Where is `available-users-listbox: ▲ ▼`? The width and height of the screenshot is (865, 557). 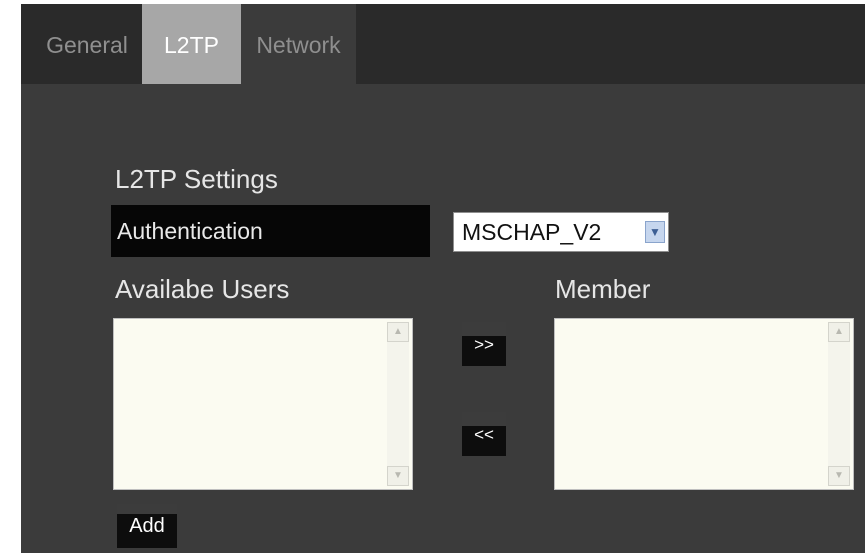 available-users-listbox: ▲ ▼ is located at coordinates (263, 404).